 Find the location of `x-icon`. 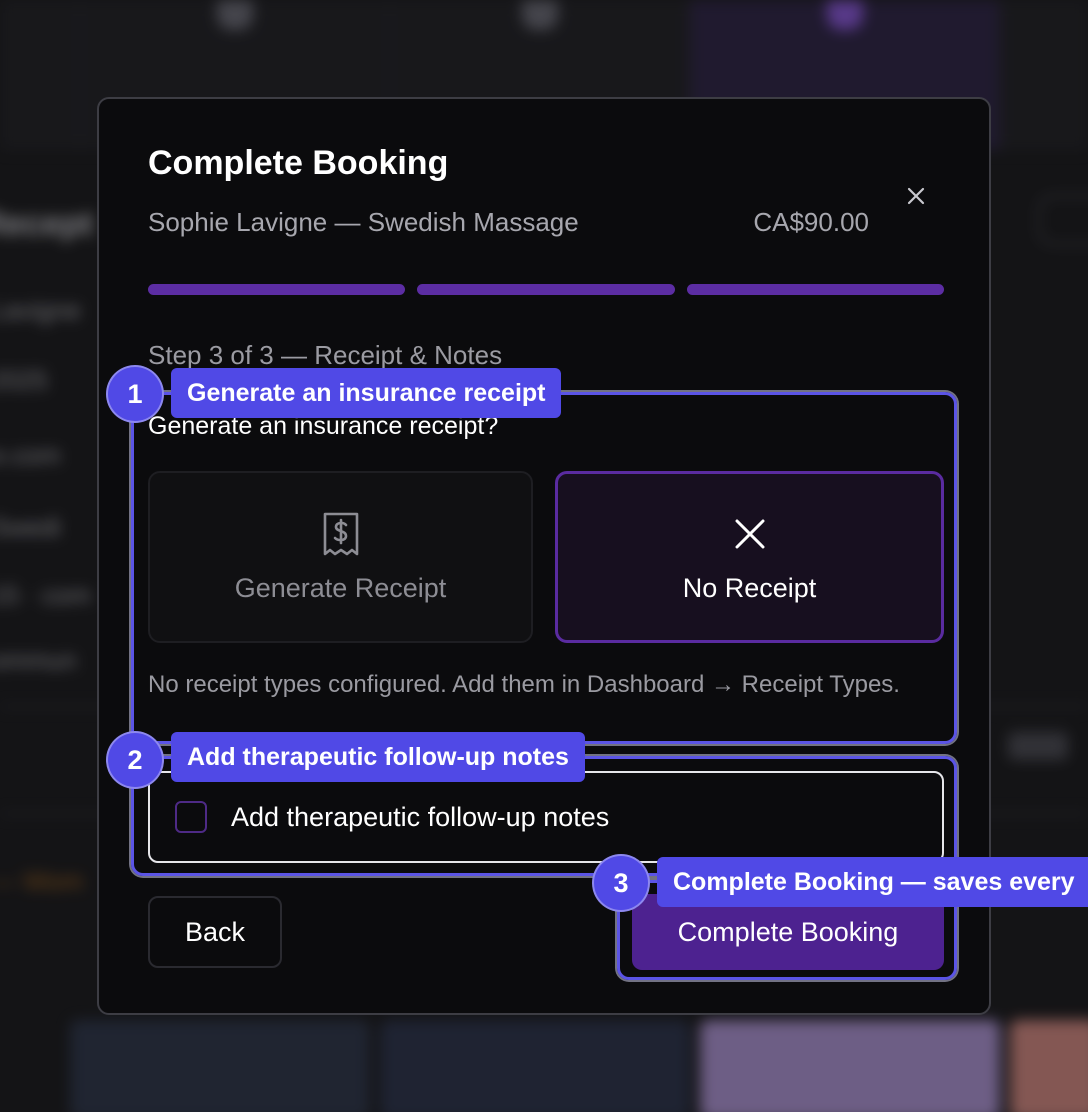

x-icon is located at coordinates (749, 533).